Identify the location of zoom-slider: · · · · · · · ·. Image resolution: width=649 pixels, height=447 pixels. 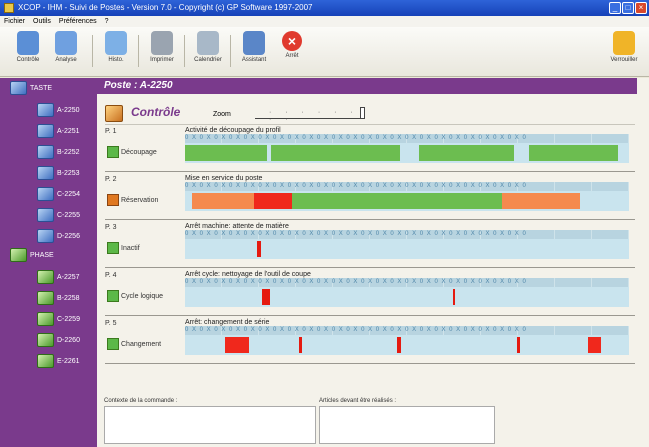
(310, 115).